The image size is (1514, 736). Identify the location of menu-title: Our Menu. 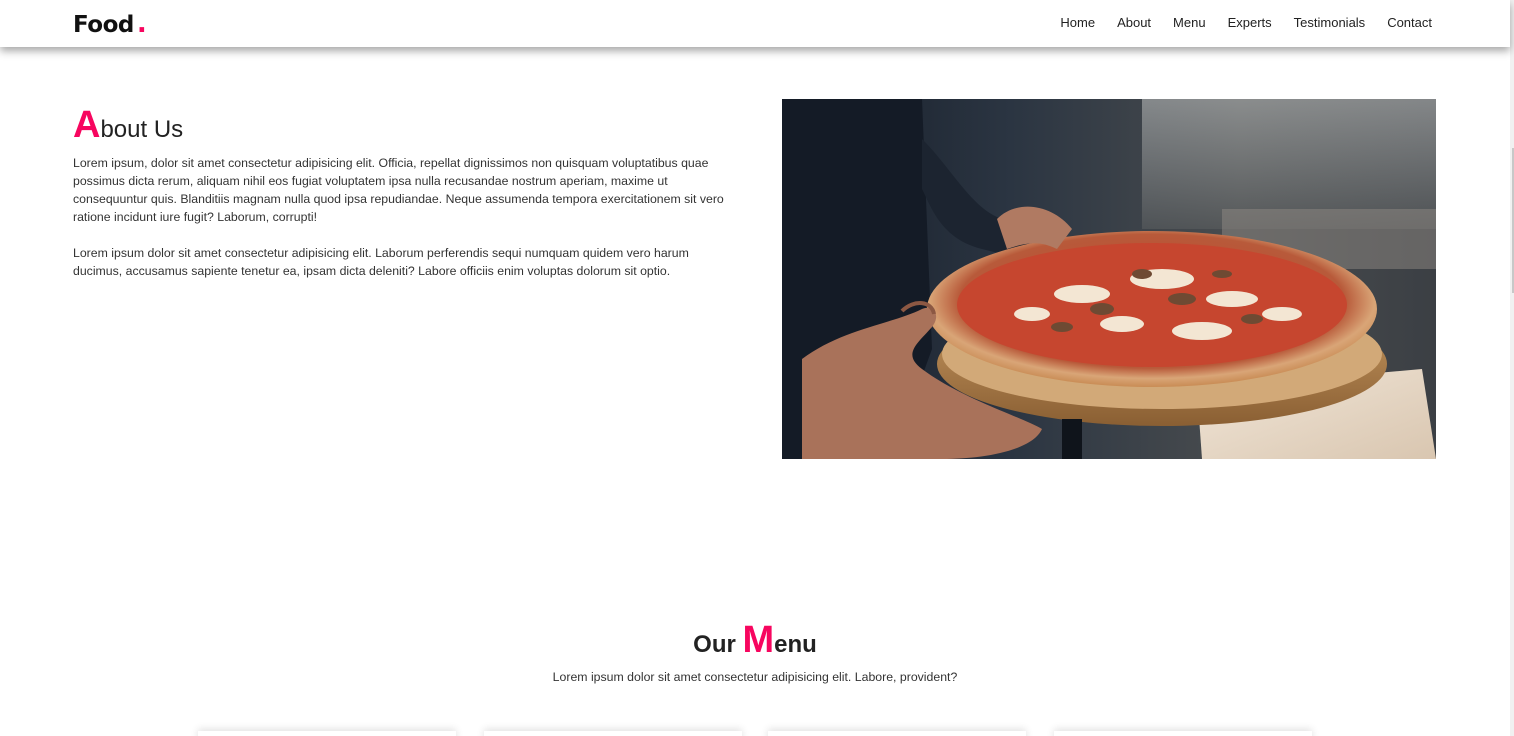
(755, 640).